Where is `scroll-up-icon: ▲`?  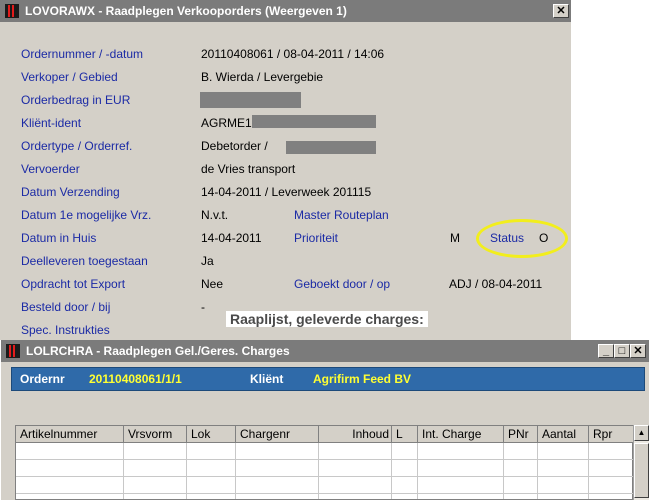 scroll-up-icon: ▲ is located at coordinates (641, 433).